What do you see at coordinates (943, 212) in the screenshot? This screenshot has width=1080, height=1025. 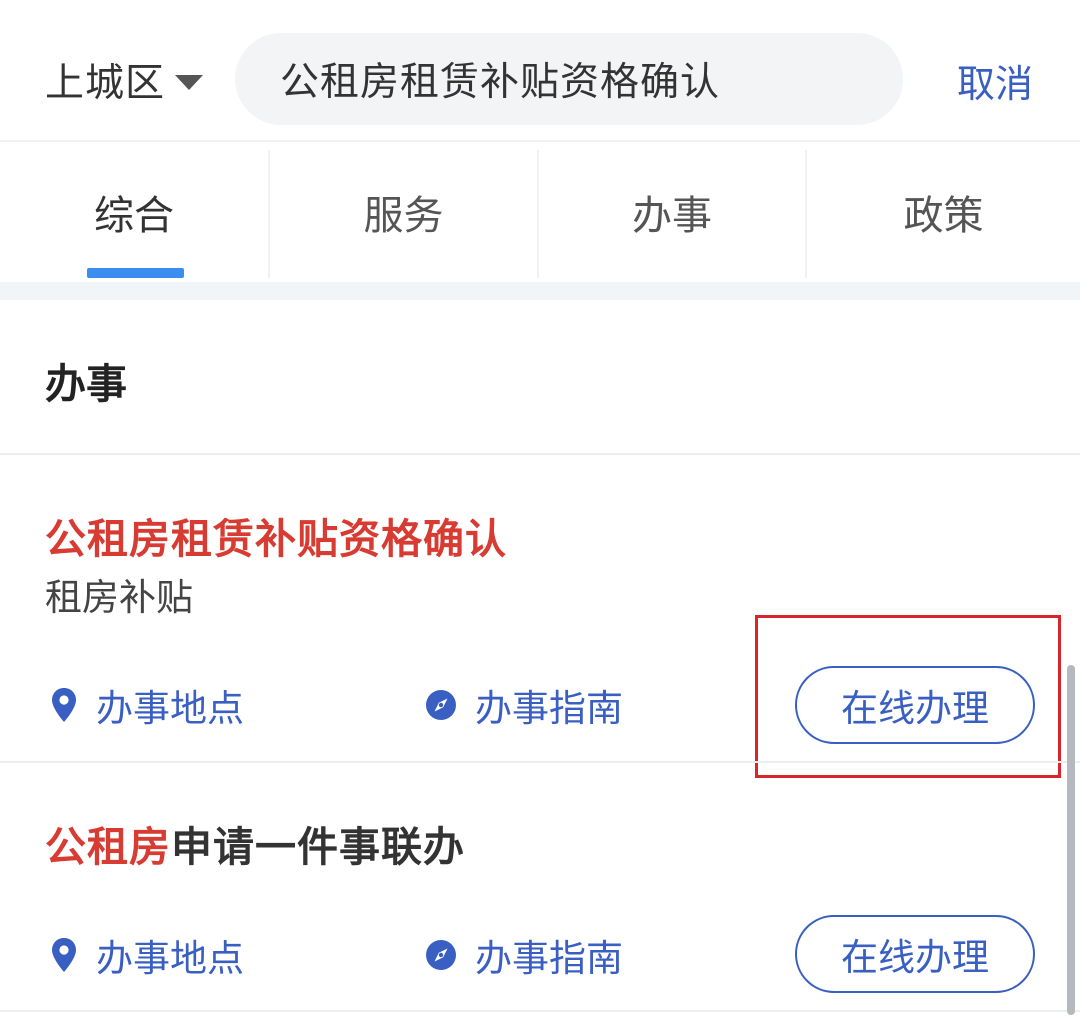 I see `tab-policy: 政策` at bounding box center [943, 212].